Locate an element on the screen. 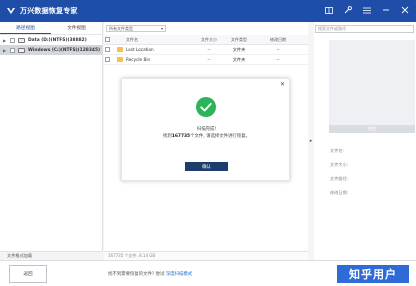 This screenshot has width=416, height=286. recover-button: 知乎用户 is located at coordinates (373, 274).